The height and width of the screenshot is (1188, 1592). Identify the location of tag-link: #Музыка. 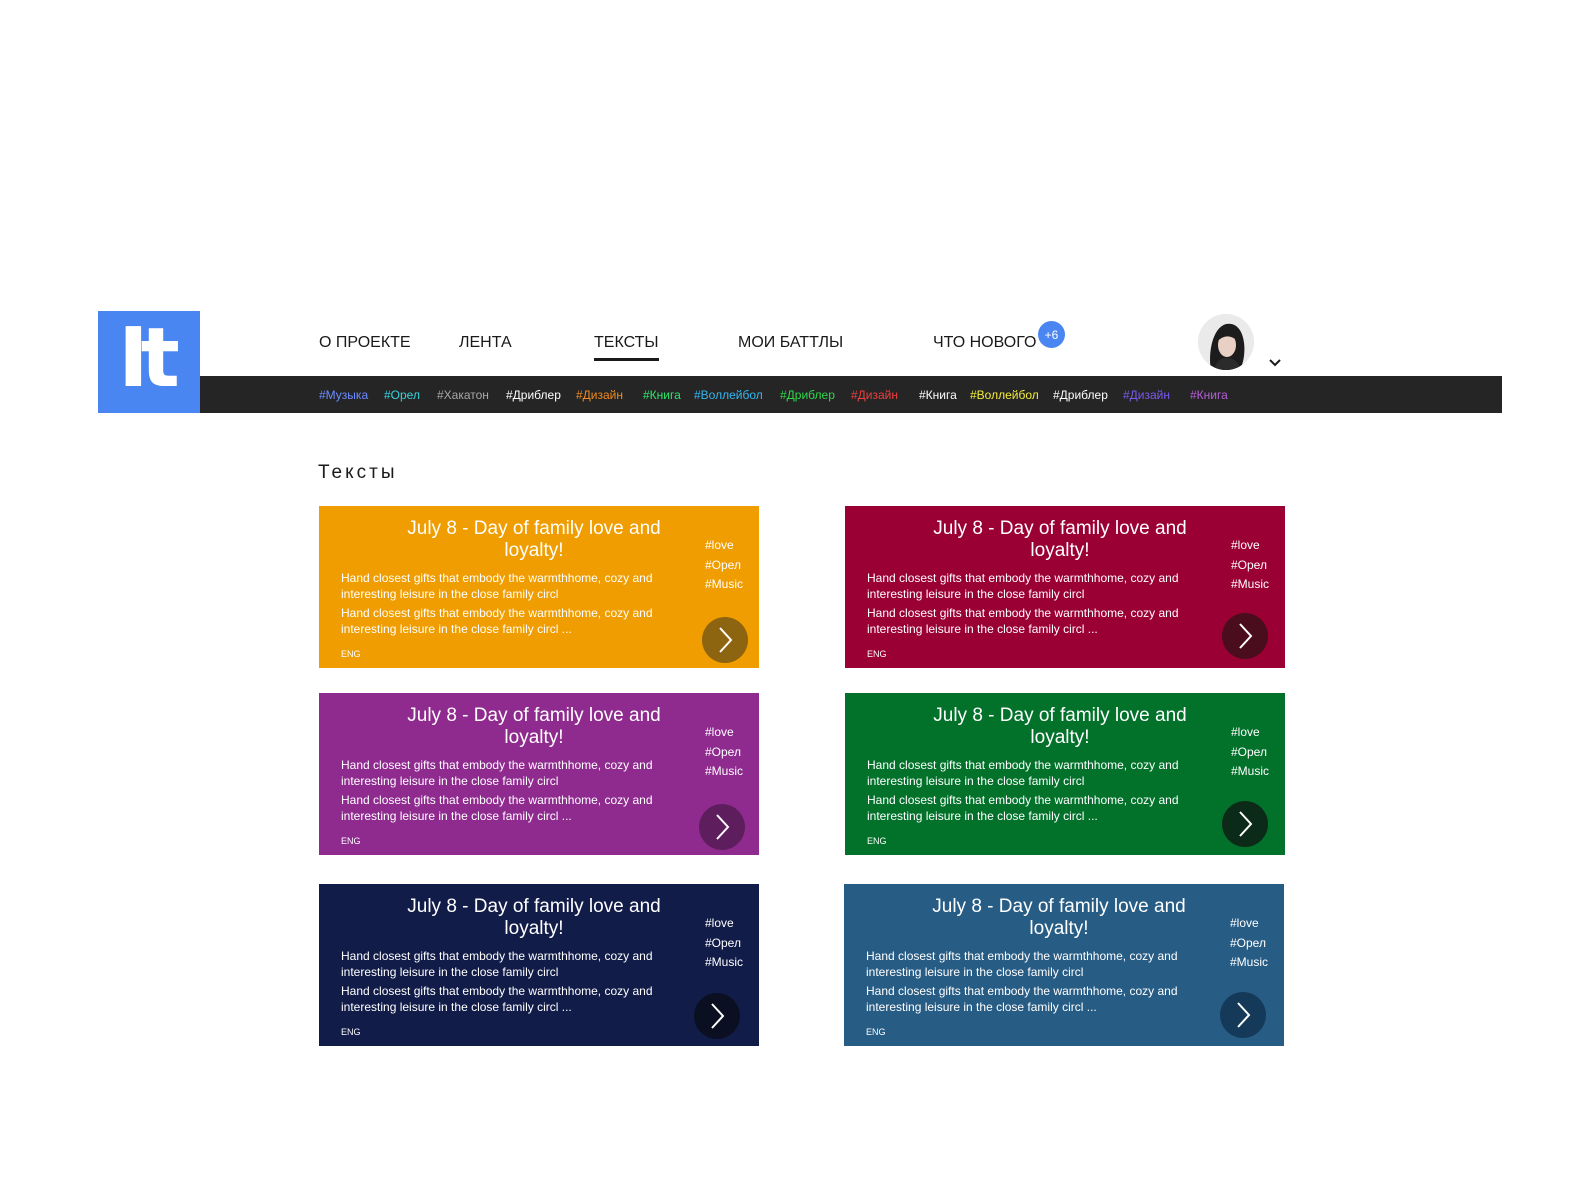
(343, 395).